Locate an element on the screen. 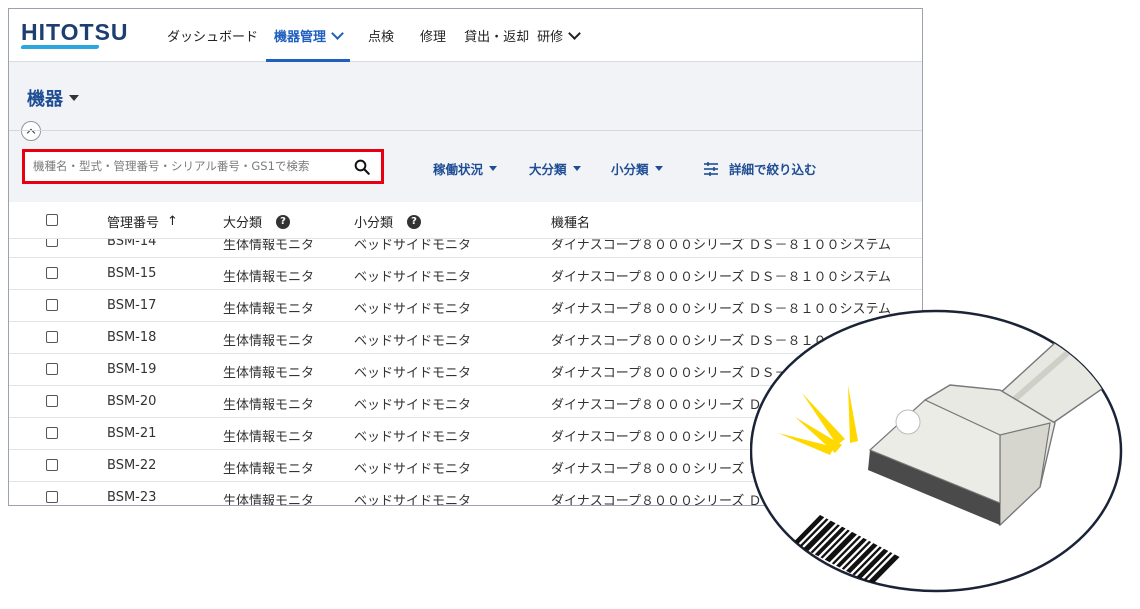 The height and width of the screenshot is (609, 1140). cell-id: BSM-19 is located at coordinates (132, 369).